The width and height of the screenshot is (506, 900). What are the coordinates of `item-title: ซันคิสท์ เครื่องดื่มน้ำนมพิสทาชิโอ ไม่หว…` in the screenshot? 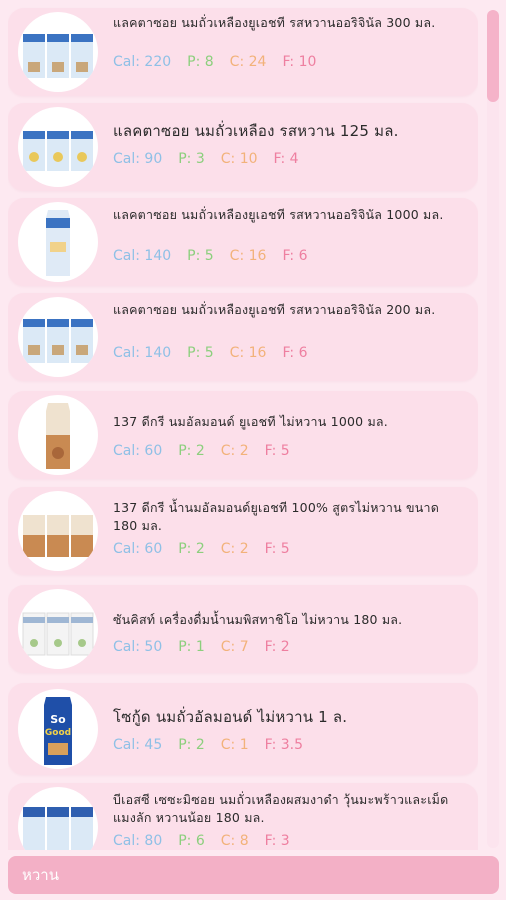 It's located at (258, 619).